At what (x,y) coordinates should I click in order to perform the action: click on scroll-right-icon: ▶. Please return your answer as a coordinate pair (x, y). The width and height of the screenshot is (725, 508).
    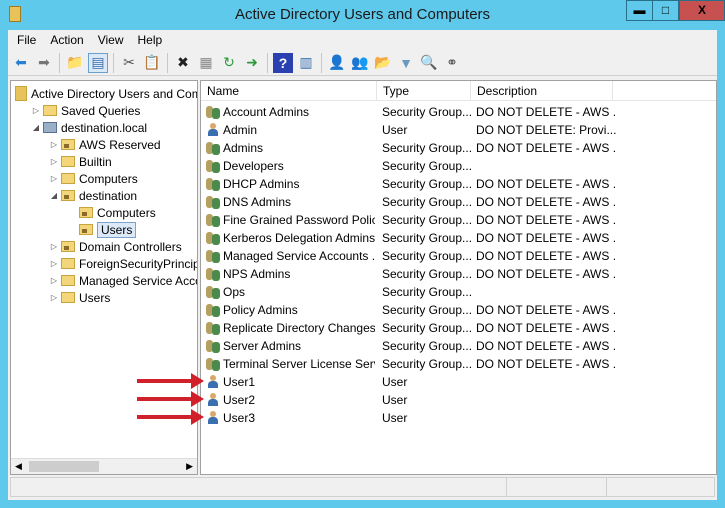
    Looking at the image, I should click on (189, 466).